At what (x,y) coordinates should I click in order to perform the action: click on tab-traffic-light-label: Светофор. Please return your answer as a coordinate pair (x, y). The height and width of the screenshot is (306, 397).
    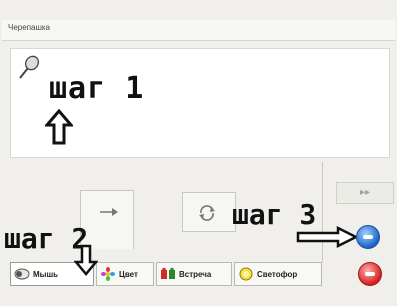
    Looking at the image, I should click on (277, 274).